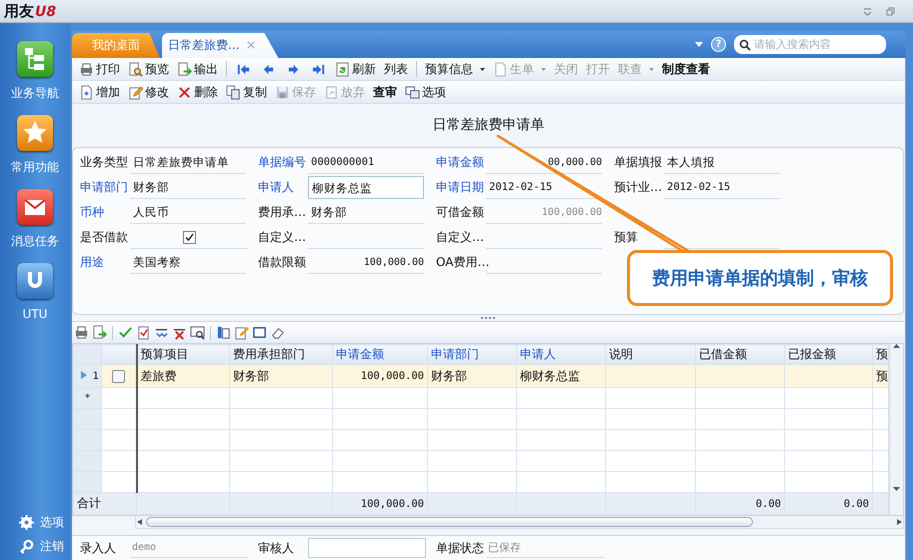 The height and width of the screenshot is (560, 913). What do you see at coordinates (651, 354) in the screenshot?
I see `column-header: 说明` at bounding box center [651, 354].